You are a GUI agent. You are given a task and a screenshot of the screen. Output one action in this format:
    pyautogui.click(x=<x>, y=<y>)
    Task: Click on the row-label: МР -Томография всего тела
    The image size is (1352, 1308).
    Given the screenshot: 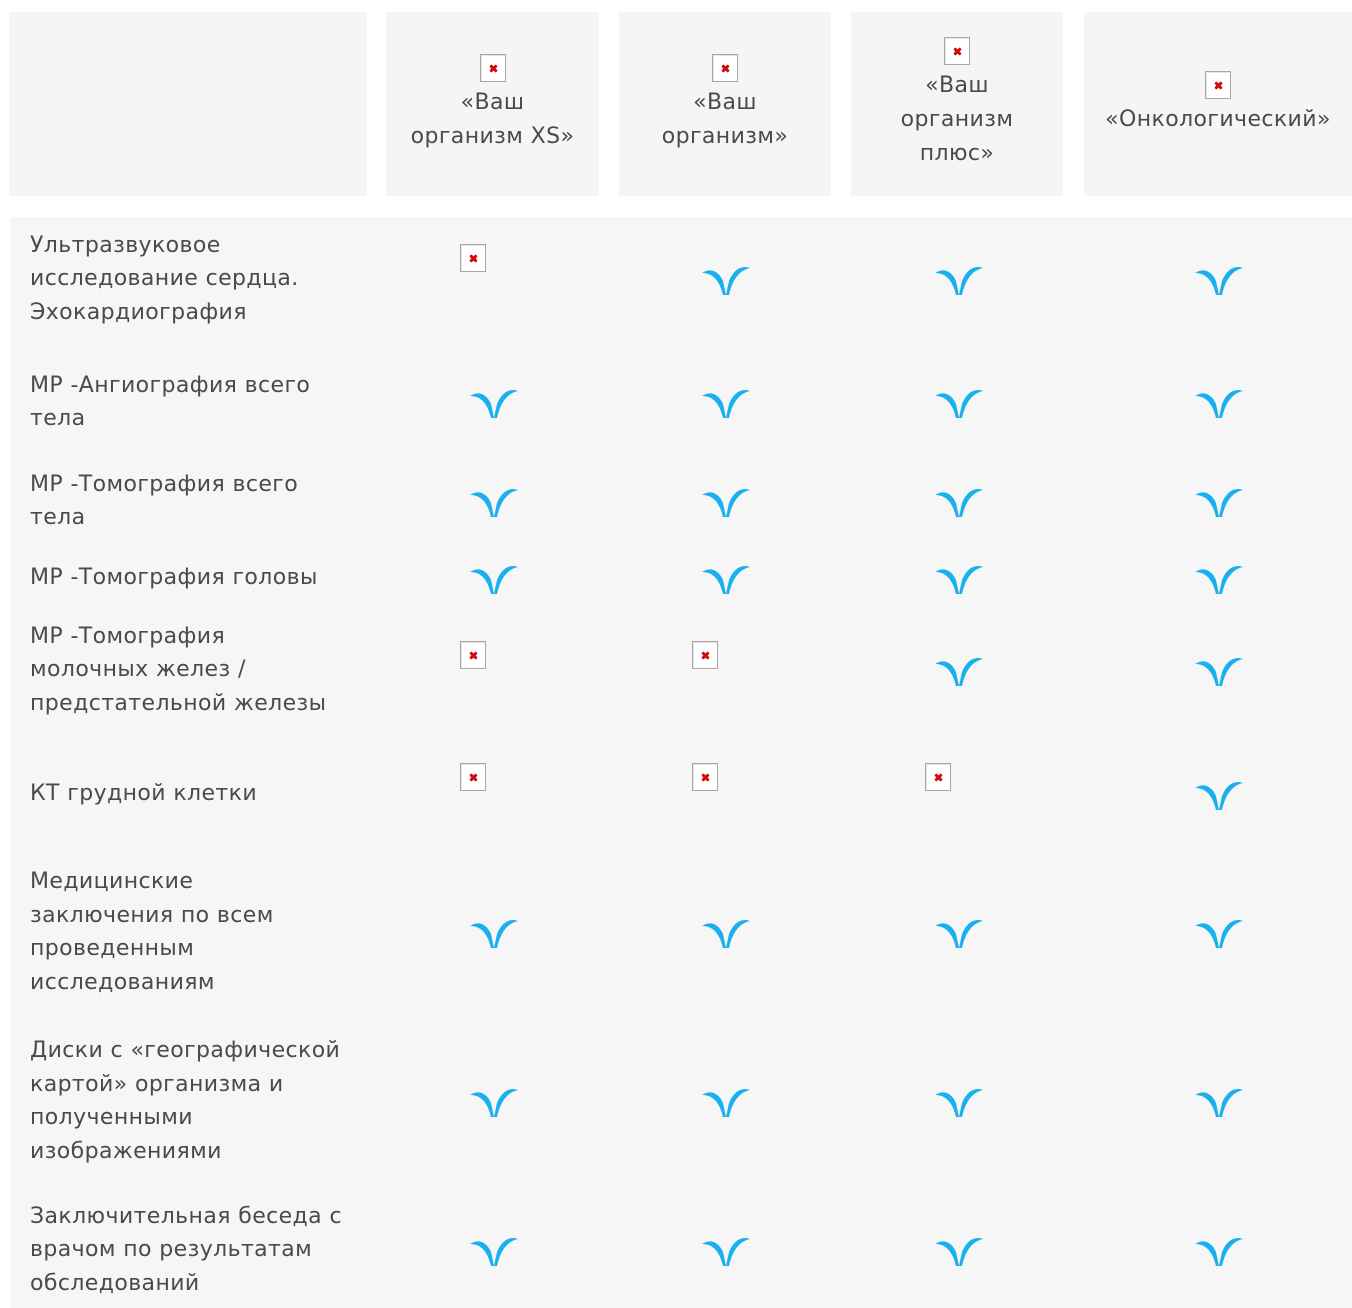 What is the action you would take?
    pyautogui.click(x=164, y=501)
    